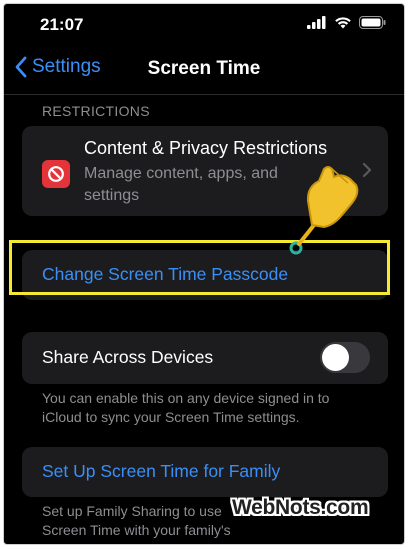  What do you see at coordinates (204, 24) in the screenshot?
I see `status-bar: 21:07` at bounding box center [204, 24].